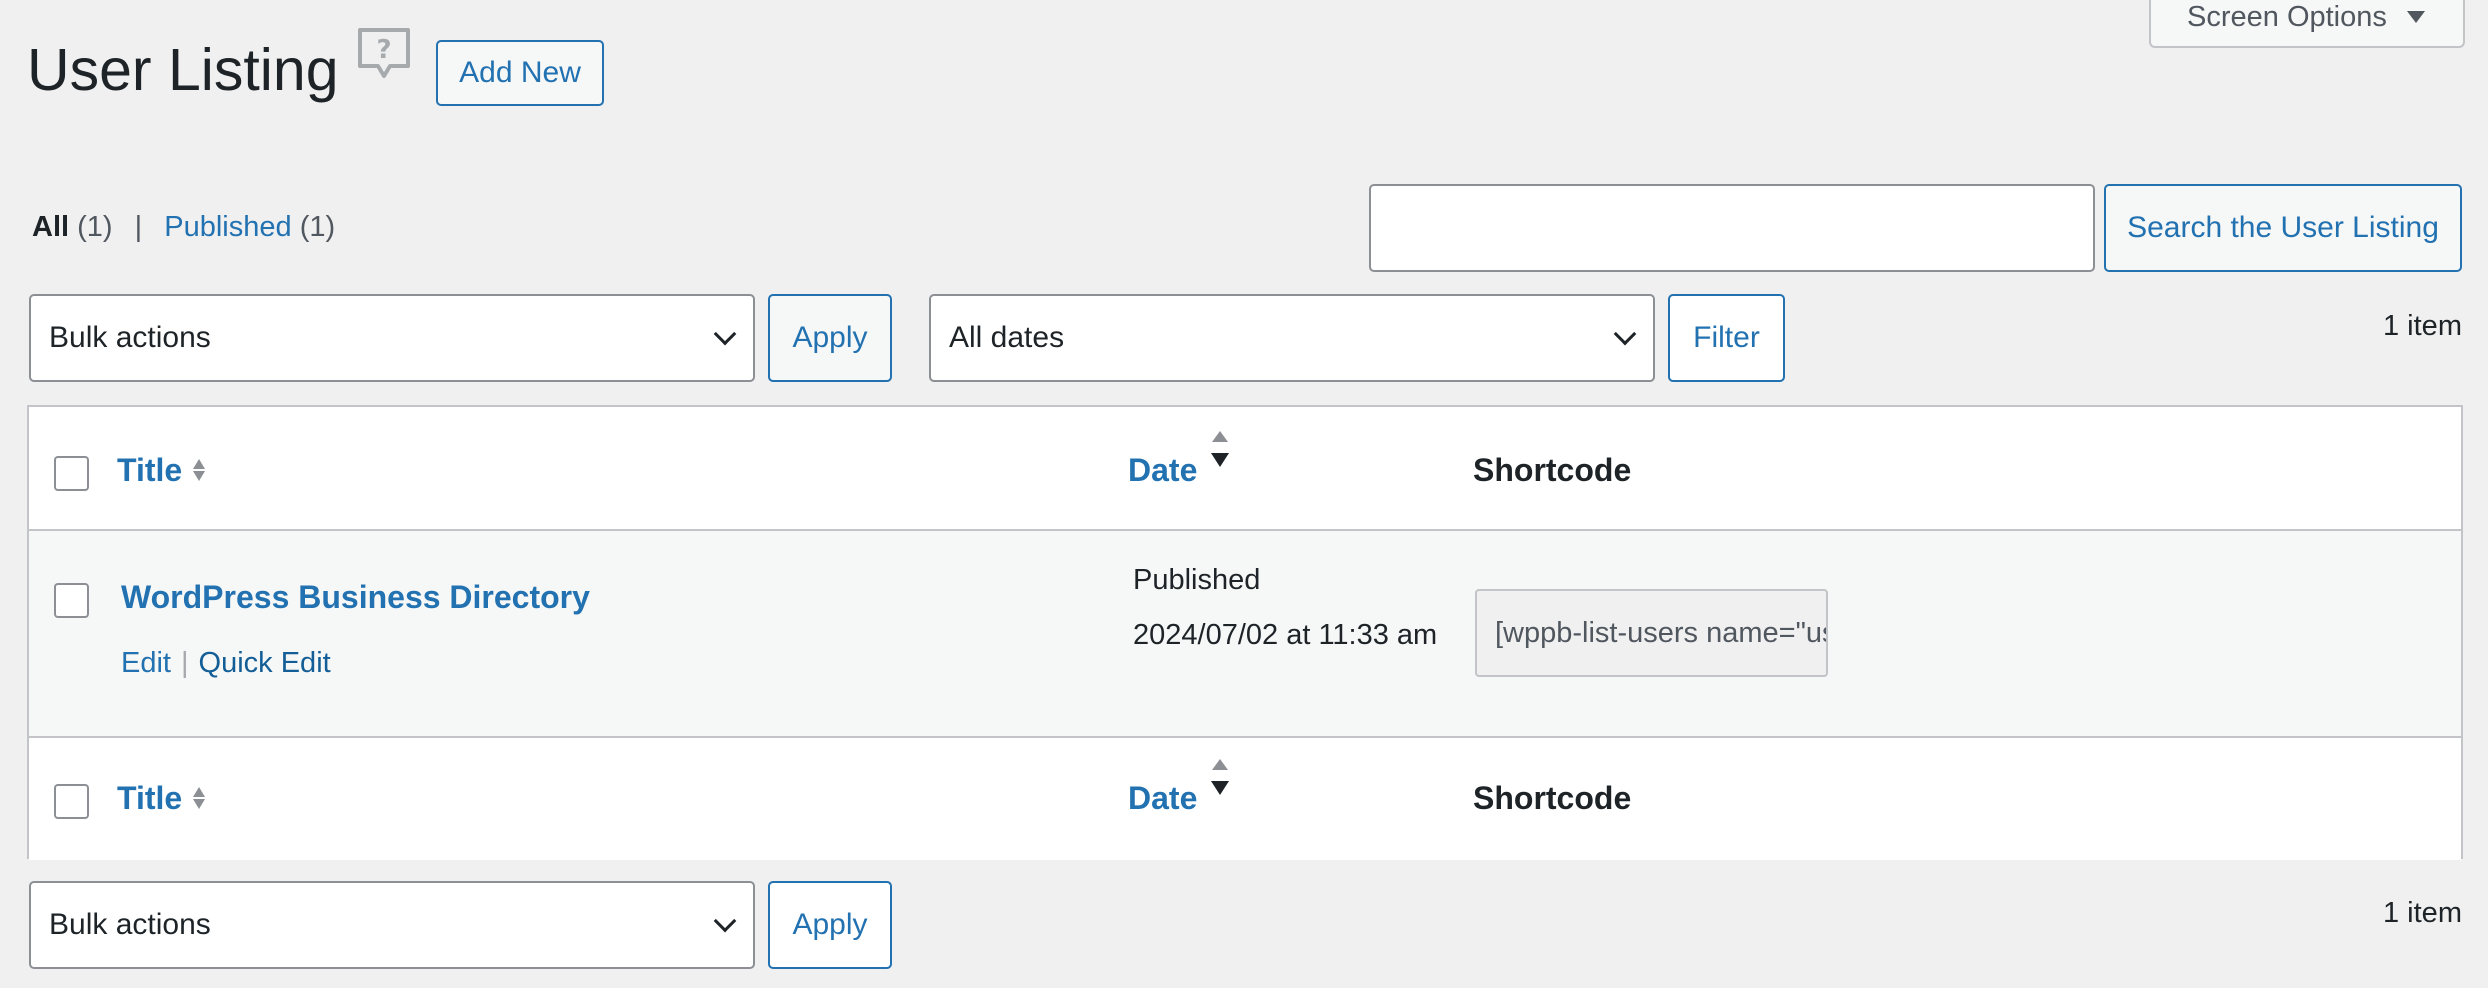 This screenshot has height=988, width=2488. What do you see at coordinates (520, 73) in the screenshot?
I see `add-new-button: Add New` at bounding box center [520, 73].